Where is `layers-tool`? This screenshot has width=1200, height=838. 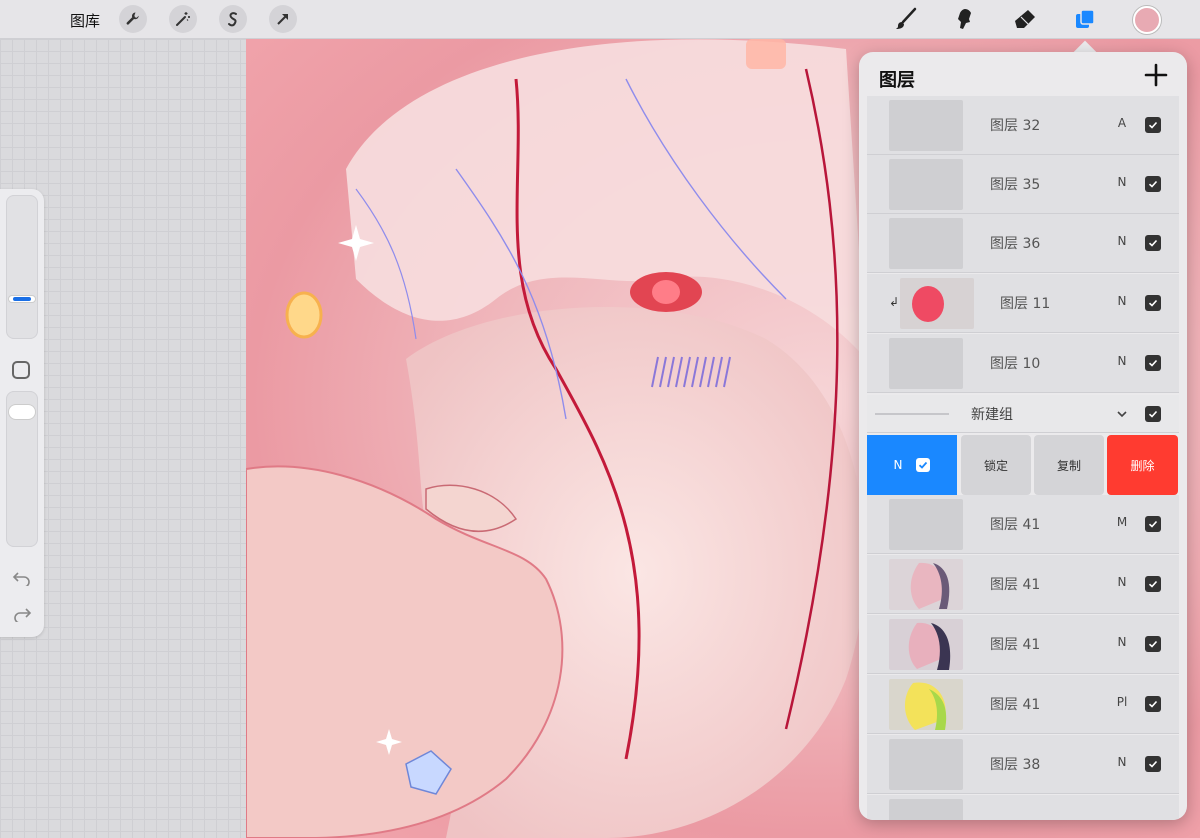 layers-tool is located at coordinates (1085, 19).